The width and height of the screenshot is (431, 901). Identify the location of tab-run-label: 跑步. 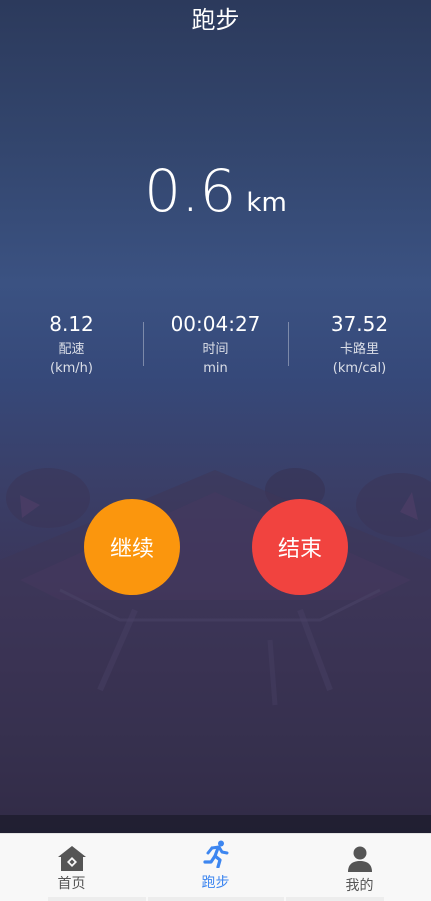
(215, 883).